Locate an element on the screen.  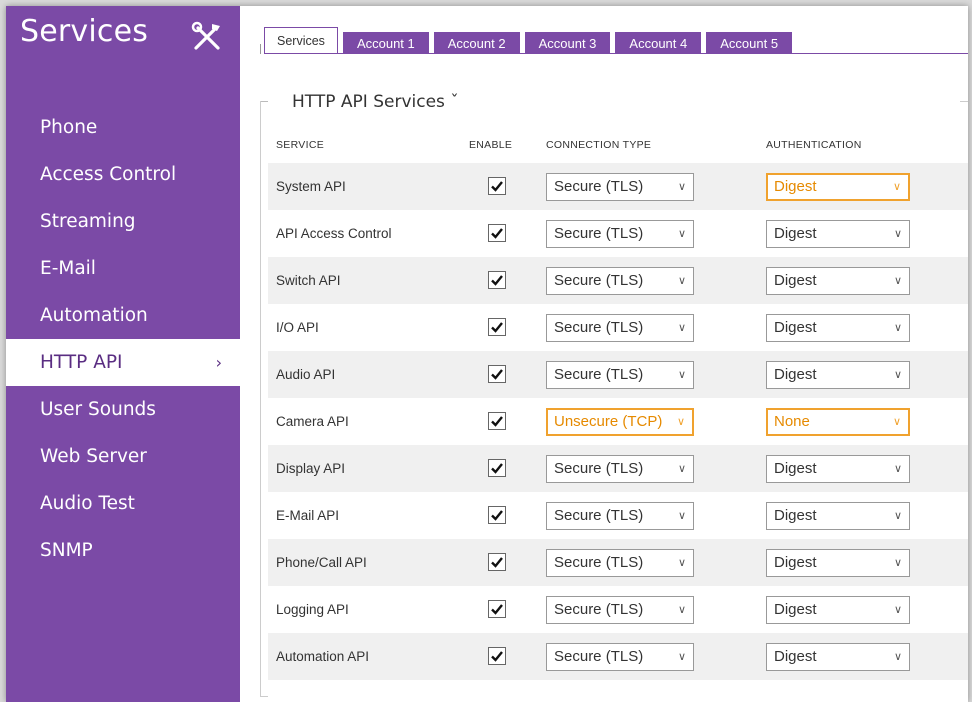
table-row: Phone/Call API Secure (TLS) ∨ Digest ∨ is located at coordinates (618, 562).